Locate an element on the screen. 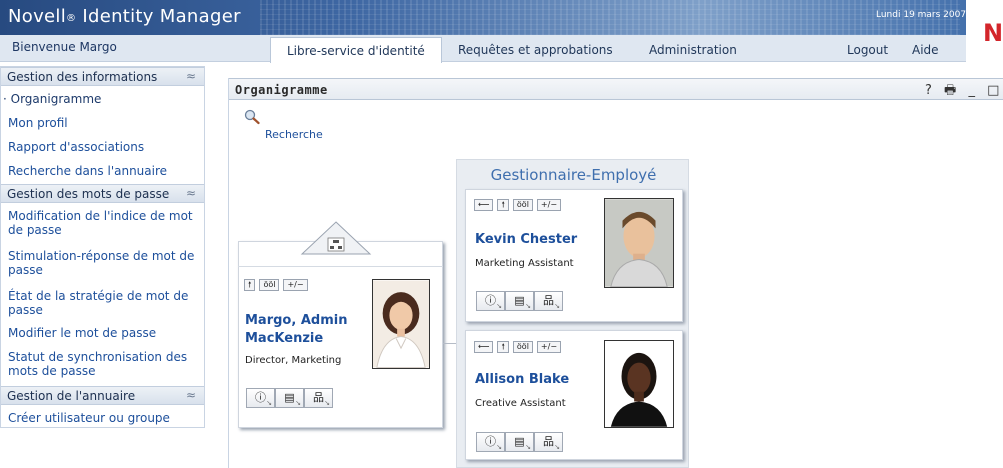  sidebar-item-creer-utilisateur: Créer utilisateur ou groupe is located at coordinates (104, 418).